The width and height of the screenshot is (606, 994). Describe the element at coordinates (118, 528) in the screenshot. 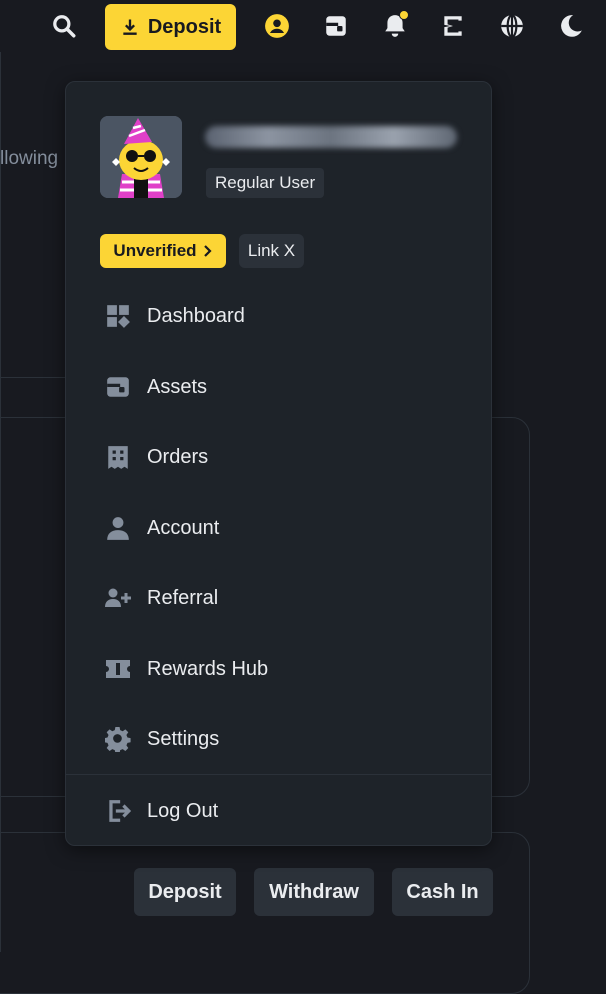

I see `user-icon` at that location.